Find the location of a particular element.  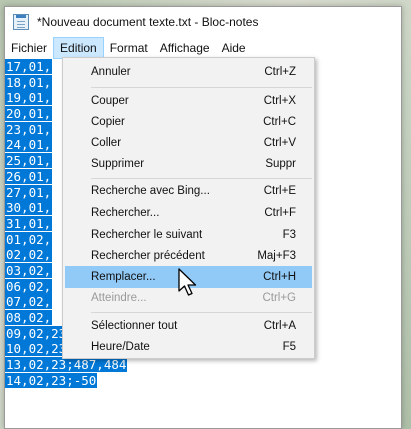

menu-item-label: Copier is located at coordinates (108, 122).